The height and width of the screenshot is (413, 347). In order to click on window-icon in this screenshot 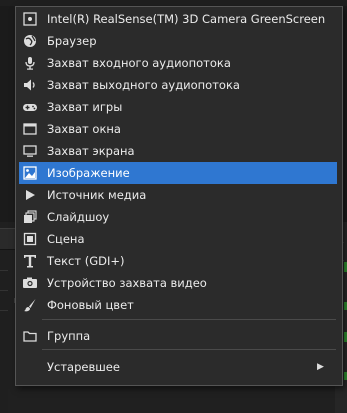, I will do `click(30, 129)`.